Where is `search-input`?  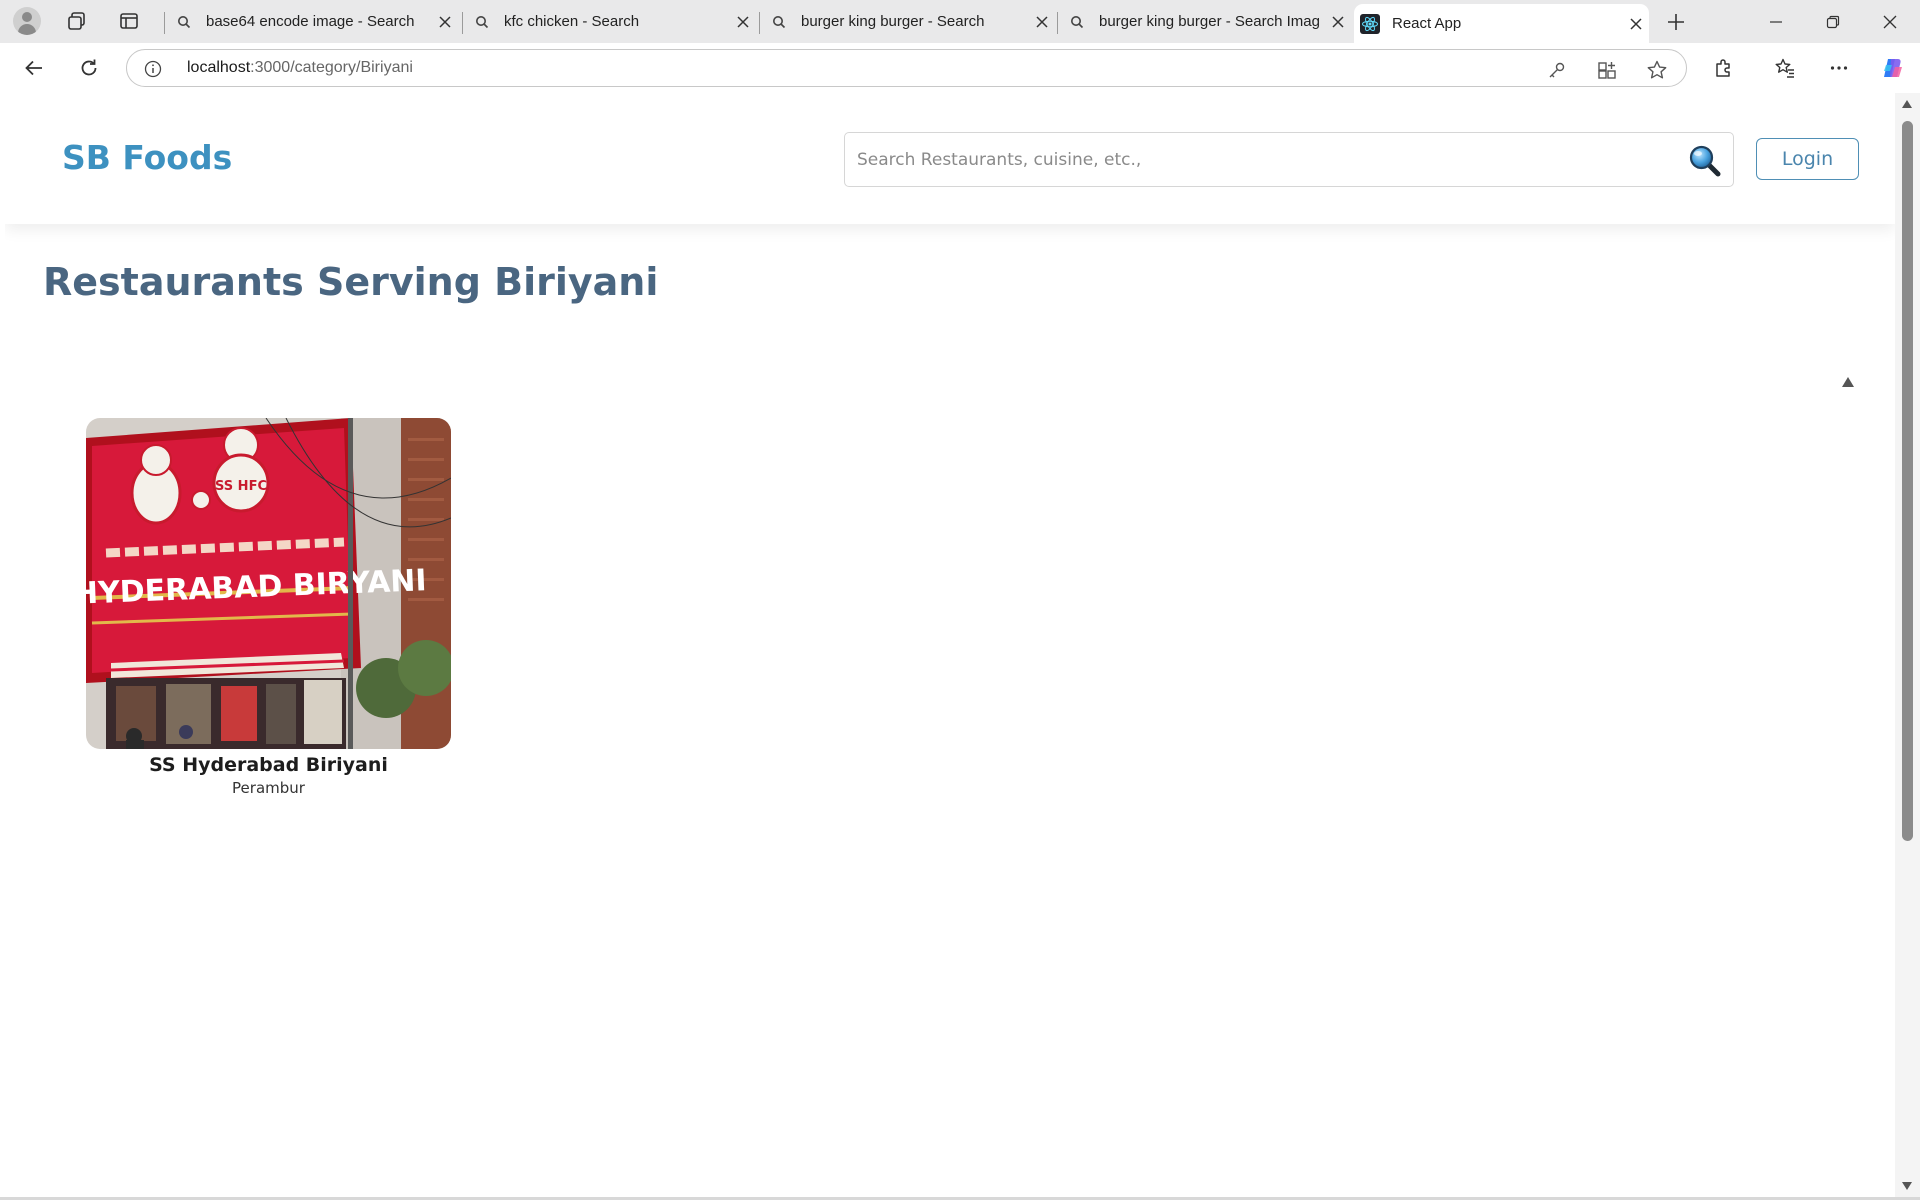
search-input is located at coordinates (1257, 159).